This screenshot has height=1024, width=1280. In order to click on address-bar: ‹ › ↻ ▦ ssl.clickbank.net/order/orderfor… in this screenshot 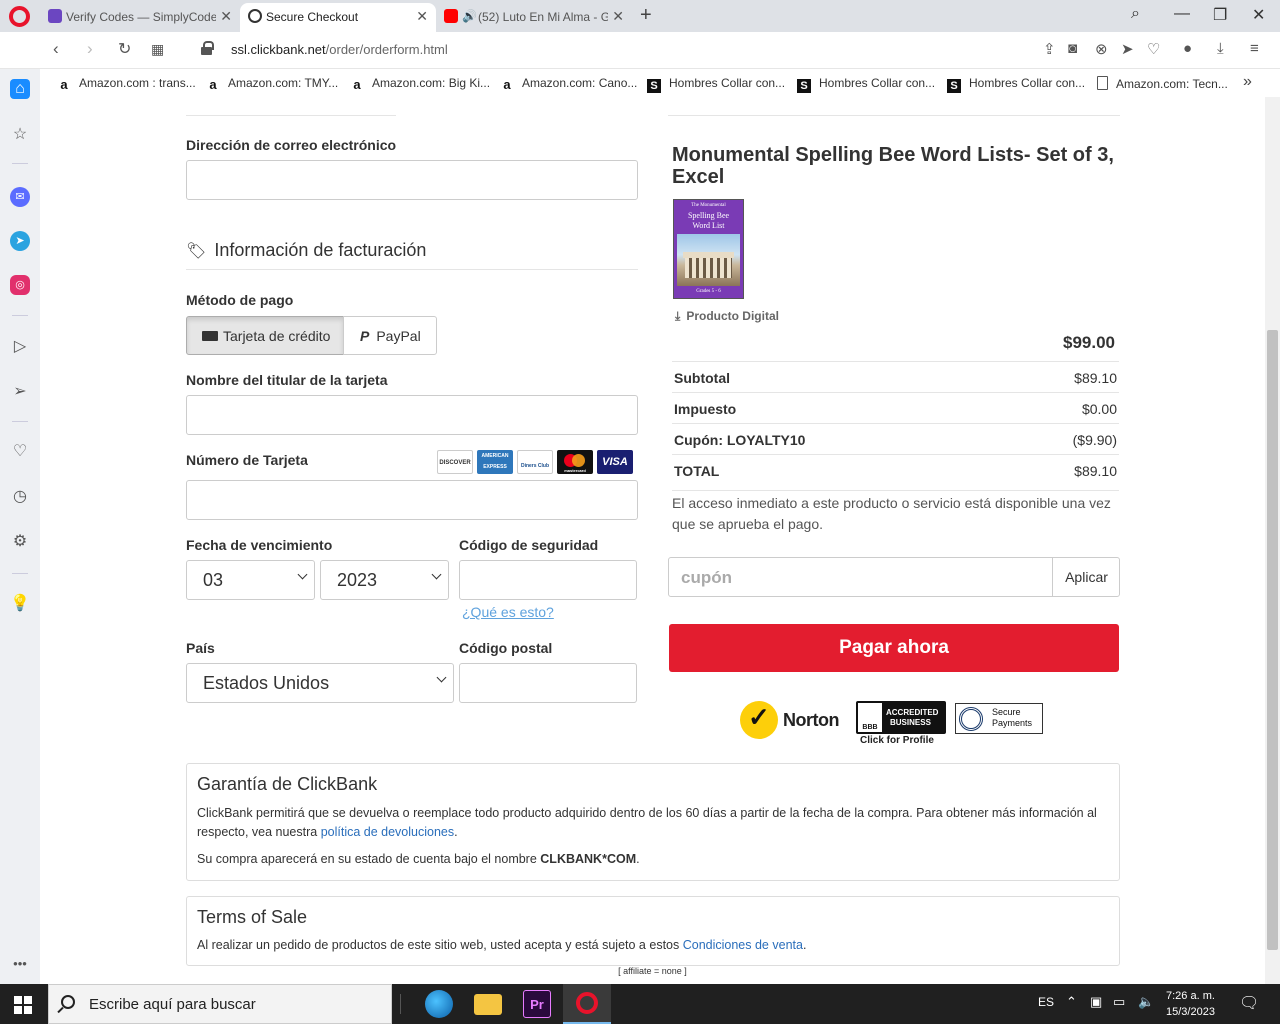, I will do `click(640, 50)`.